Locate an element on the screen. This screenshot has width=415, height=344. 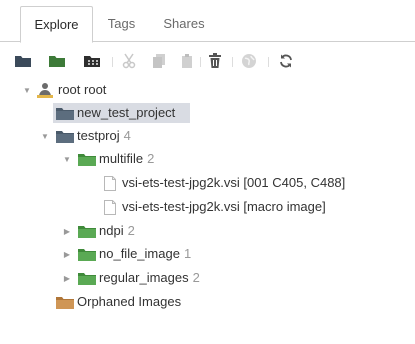
tree-toolbar is located at coordinates (212, 61).